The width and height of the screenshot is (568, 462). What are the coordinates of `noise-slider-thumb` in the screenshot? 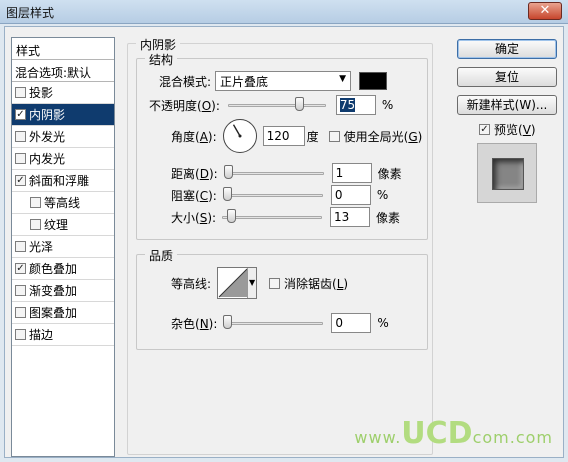 It's located at (228, 322).